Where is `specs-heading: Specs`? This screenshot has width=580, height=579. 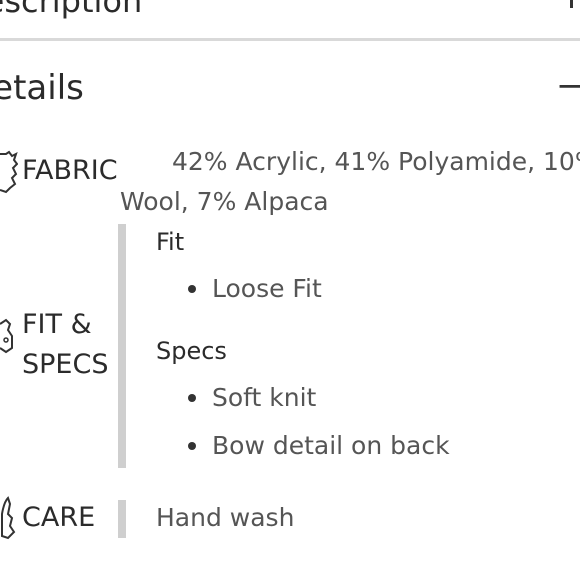
specs-heading: Specs is located at coordinates (191, 351).